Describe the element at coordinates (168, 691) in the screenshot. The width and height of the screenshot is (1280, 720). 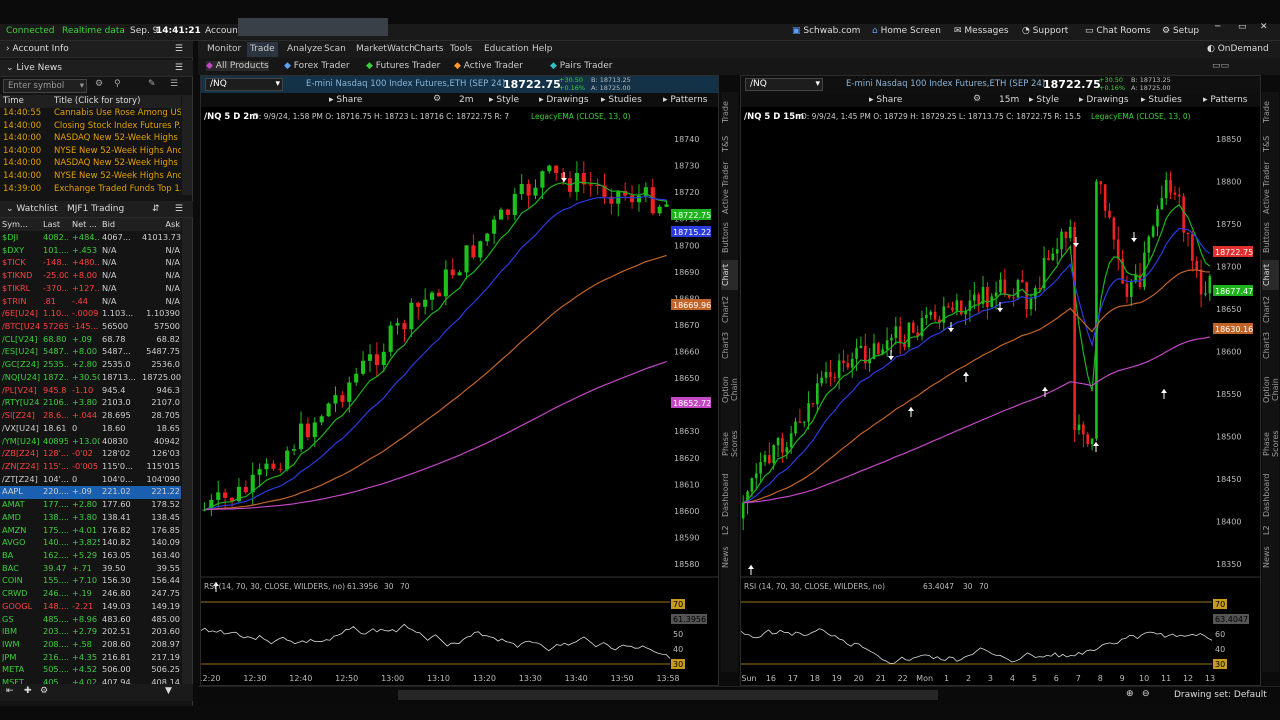
I see `chevron-down-icon: ▼` at that location.